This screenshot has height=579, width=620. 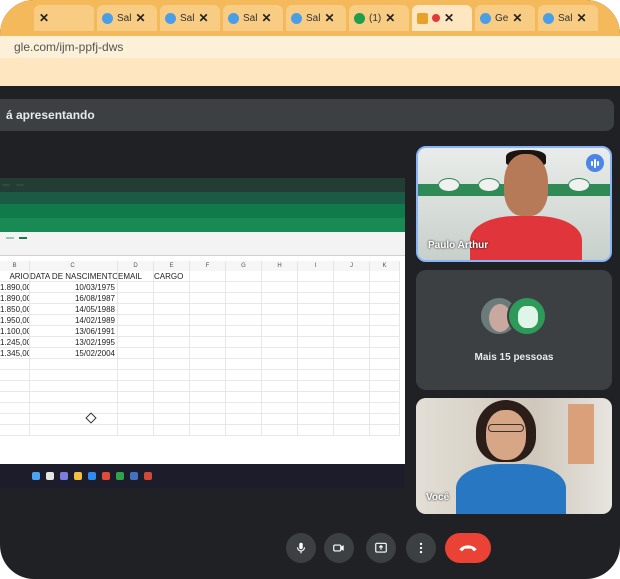 What do you see at coordinates (15, 266) in the screenshot?
I see `column-letter: B` at bounding box center [15, 266].